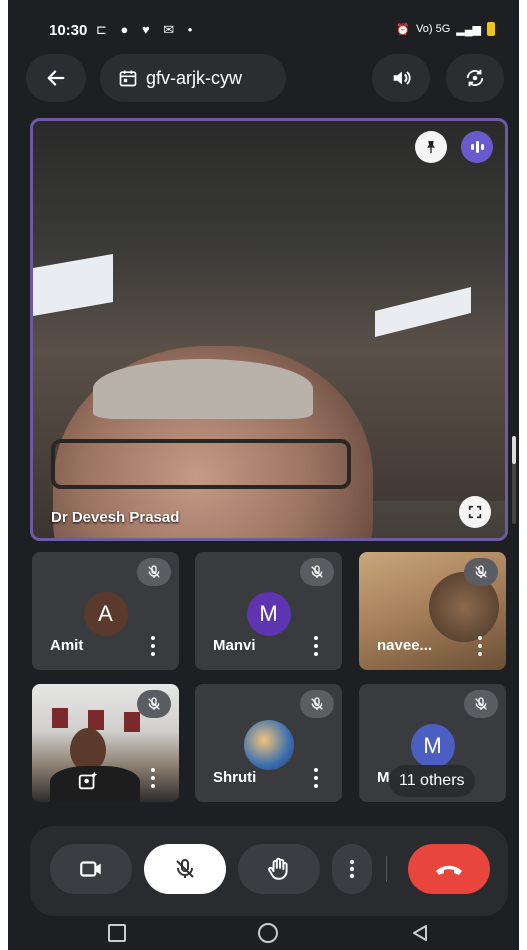  I want to click on switch-camera-button, so click(475, 78).